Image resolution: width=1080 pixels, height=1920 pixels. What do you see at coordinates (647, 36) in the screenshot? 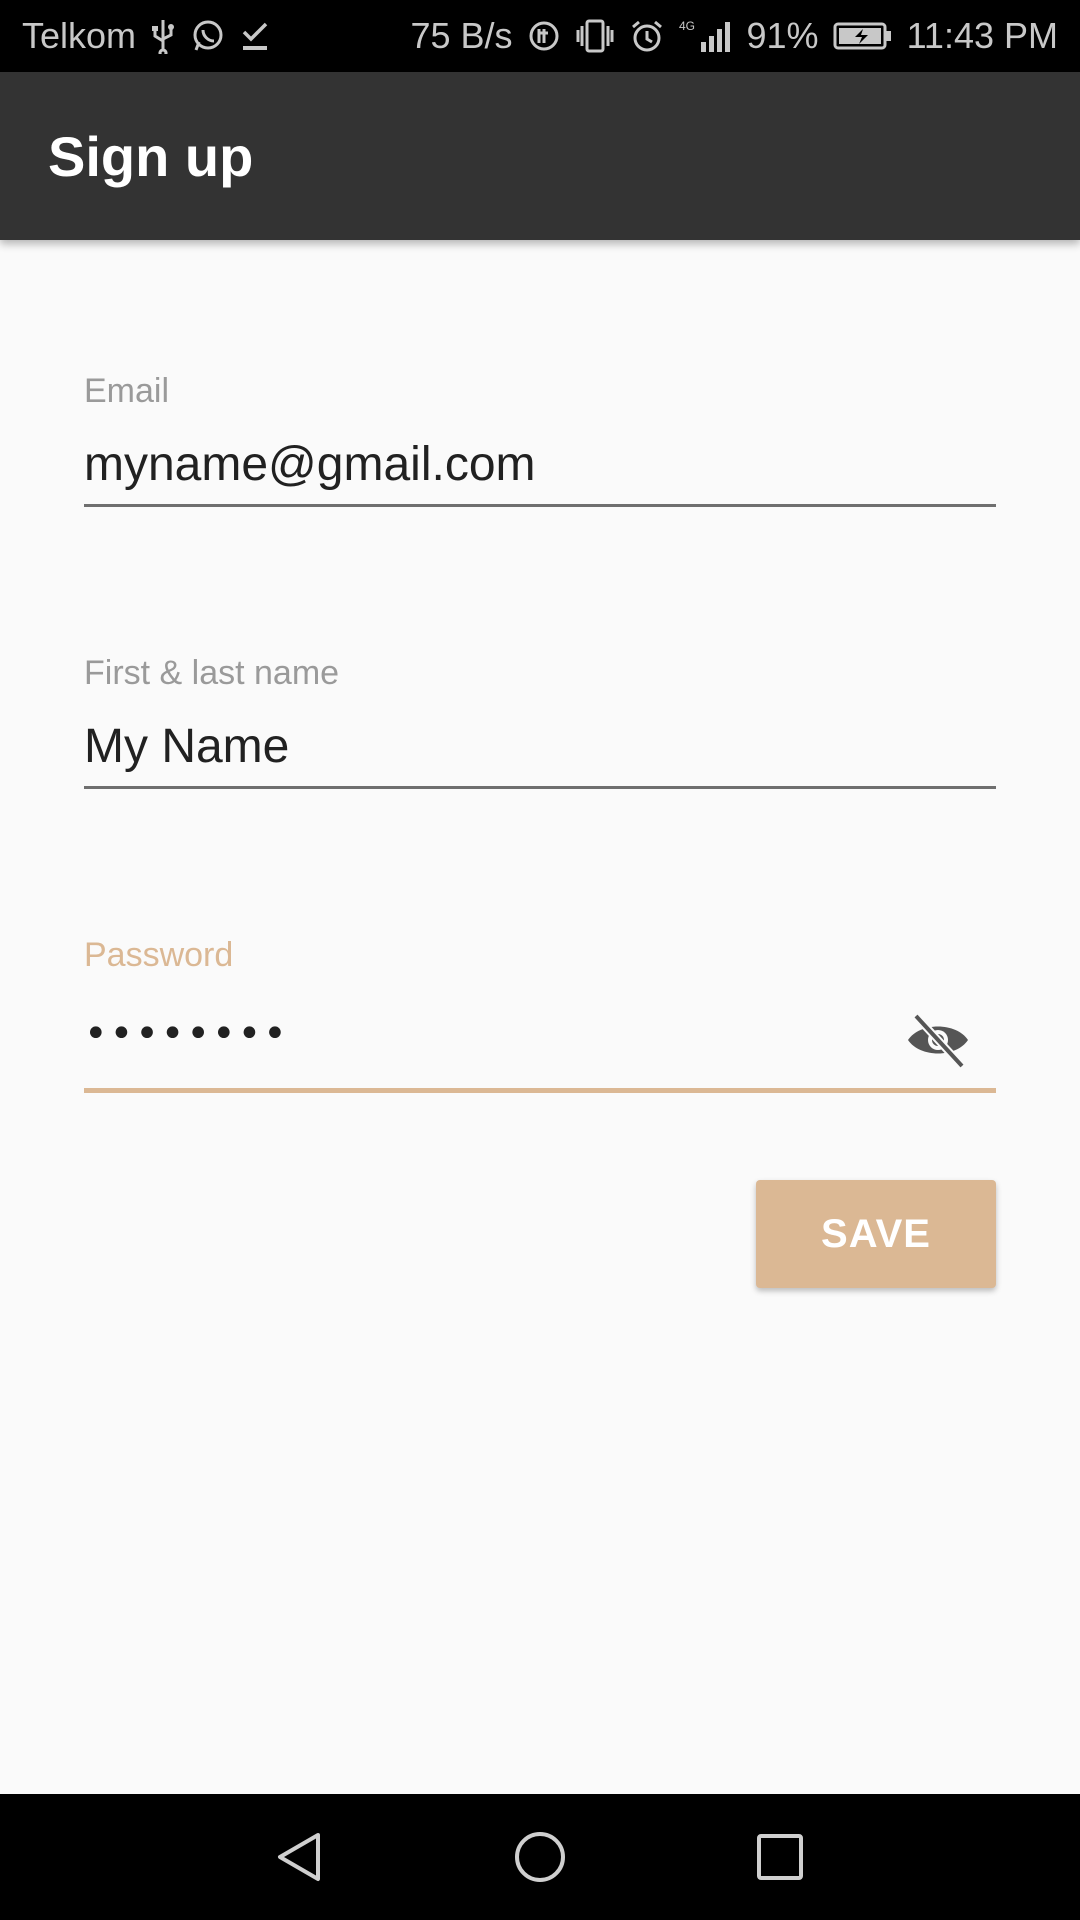
I see `alarm-icon` at bounding box center [647, 36].